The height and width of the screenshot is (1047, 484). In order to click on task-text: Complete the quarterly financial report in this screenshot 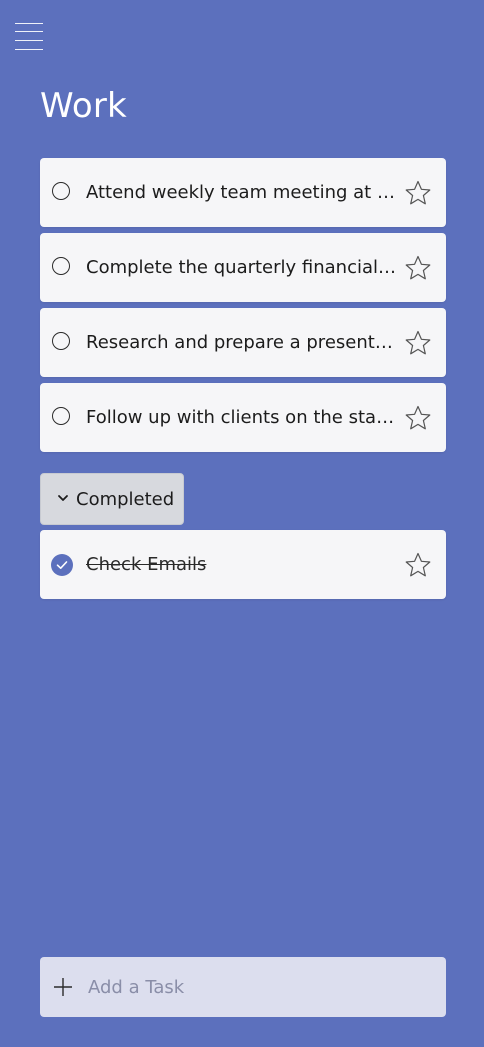, I will do `click(242, 267)`.